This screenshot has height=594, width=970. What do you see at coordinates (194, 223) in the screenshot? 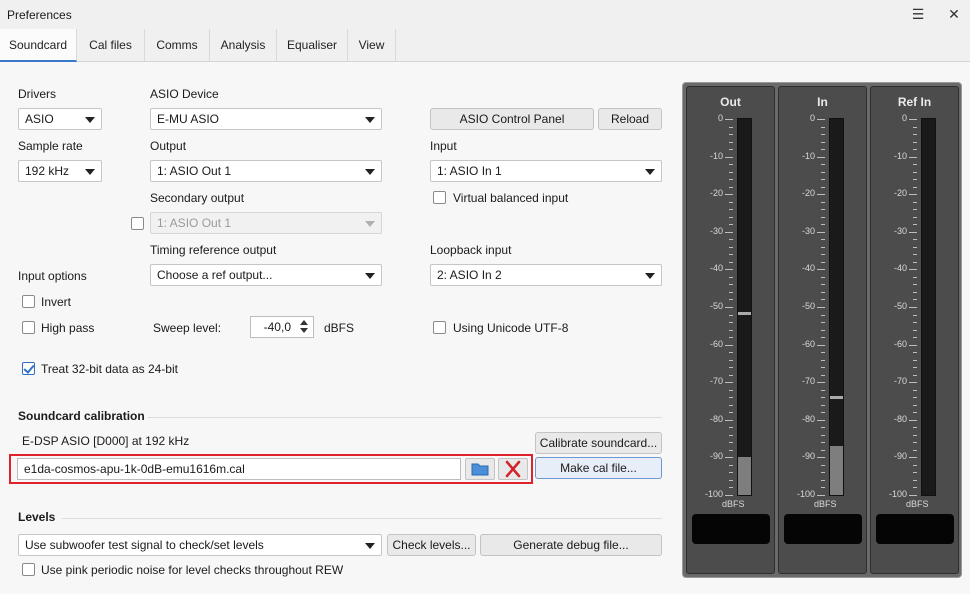
I see `secondary-output-value: 1: ASIO Out 1` at bounding box center [194, 223].